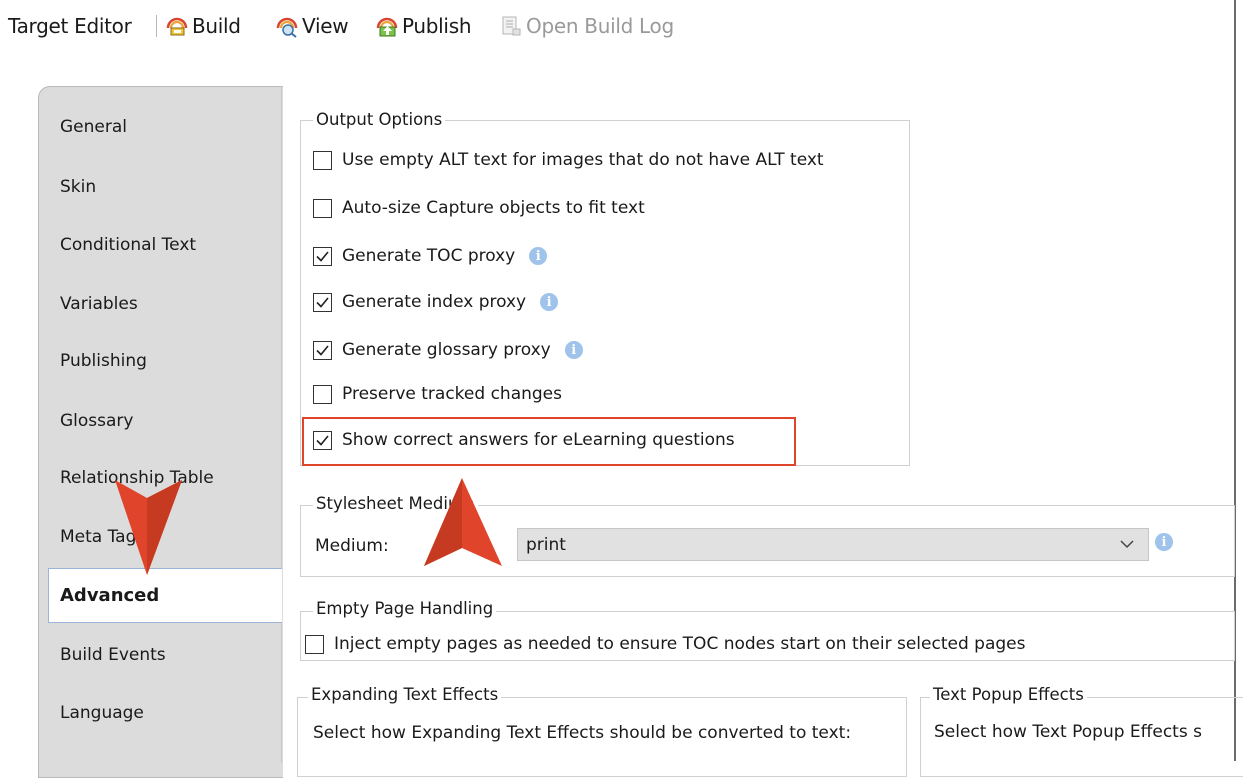  What do you see at coordinates (102, 713) in the screenshot?
I see `tab-language: Language` at bounding box center [102, 713].